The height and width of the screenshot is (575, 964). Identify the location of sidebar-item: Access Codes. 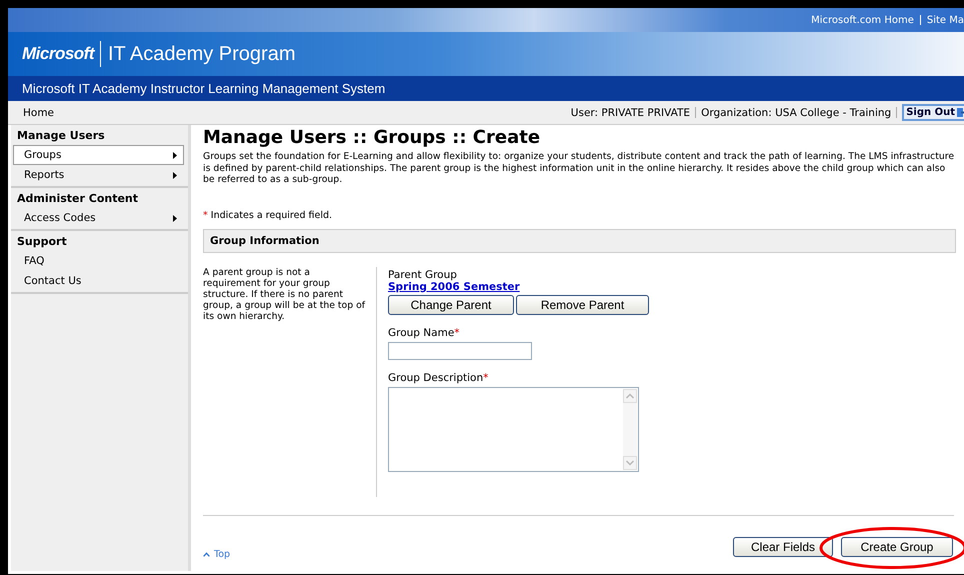
(99, 218).